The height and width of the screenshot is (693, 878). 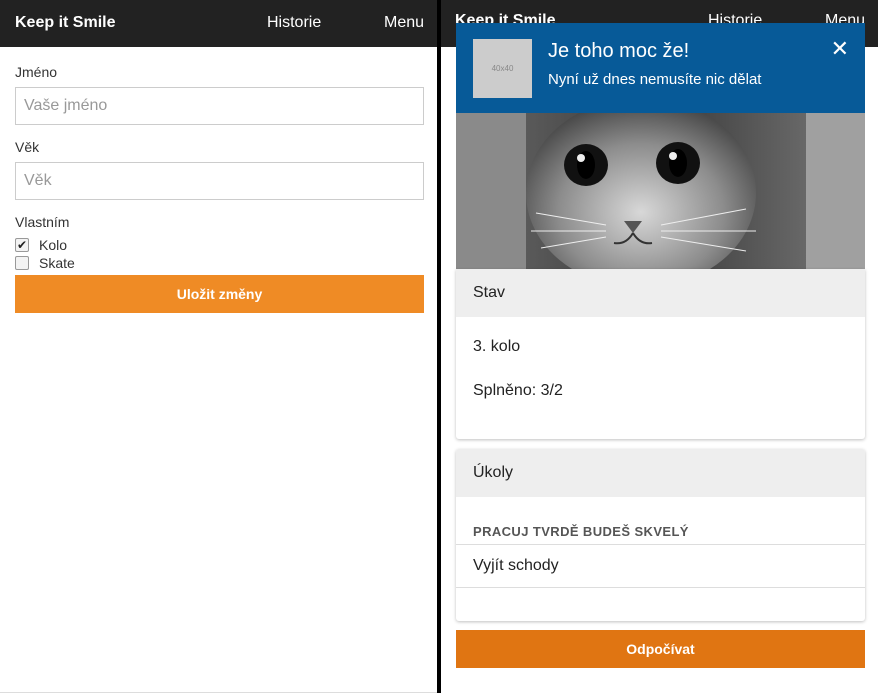 What do you see at coordinates (497, 346) in the screenshot?
I see `status-round: 3. kolo` at bounding box center [497, 346].